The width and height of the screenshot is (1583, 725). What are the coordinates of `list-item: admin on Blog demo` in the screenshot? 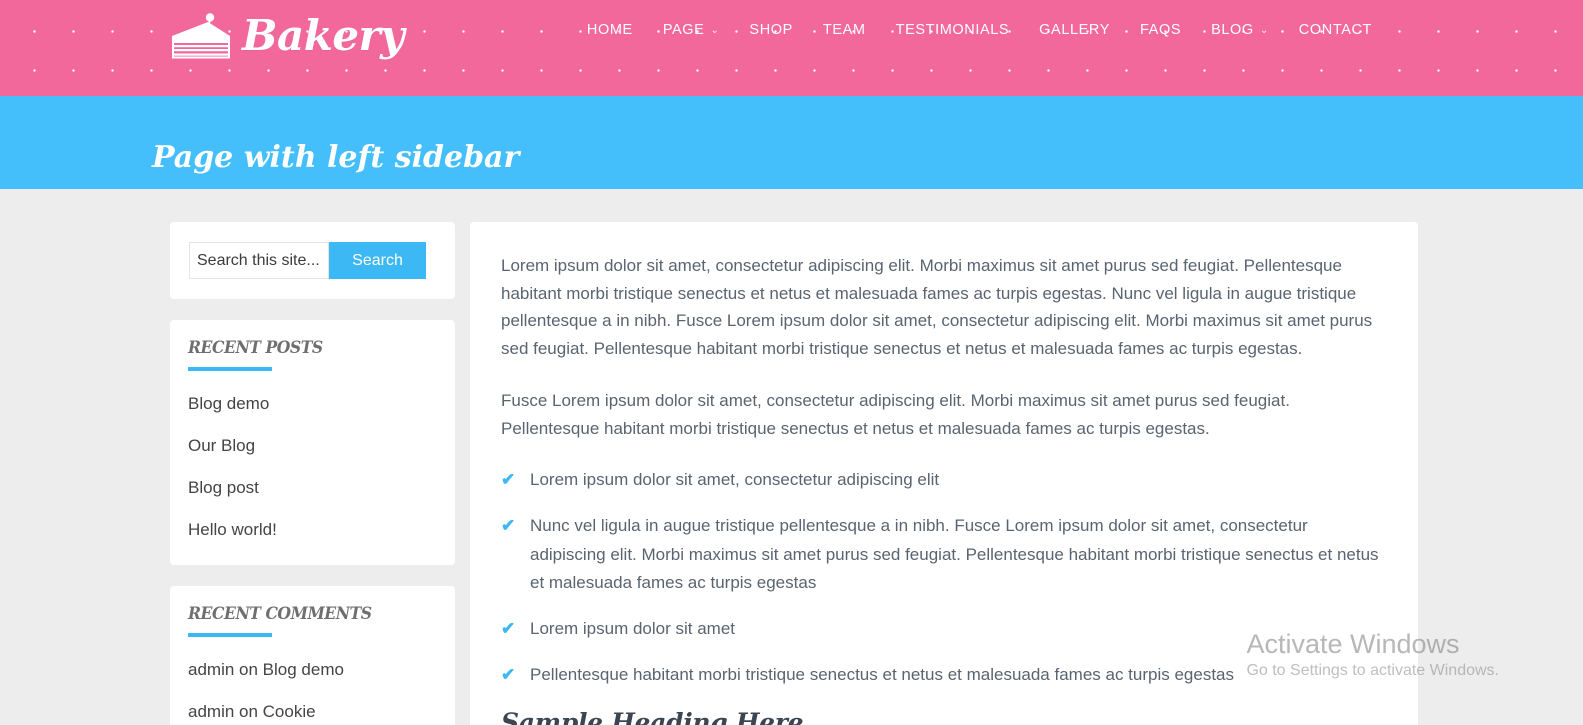 It's located at (312, 670).